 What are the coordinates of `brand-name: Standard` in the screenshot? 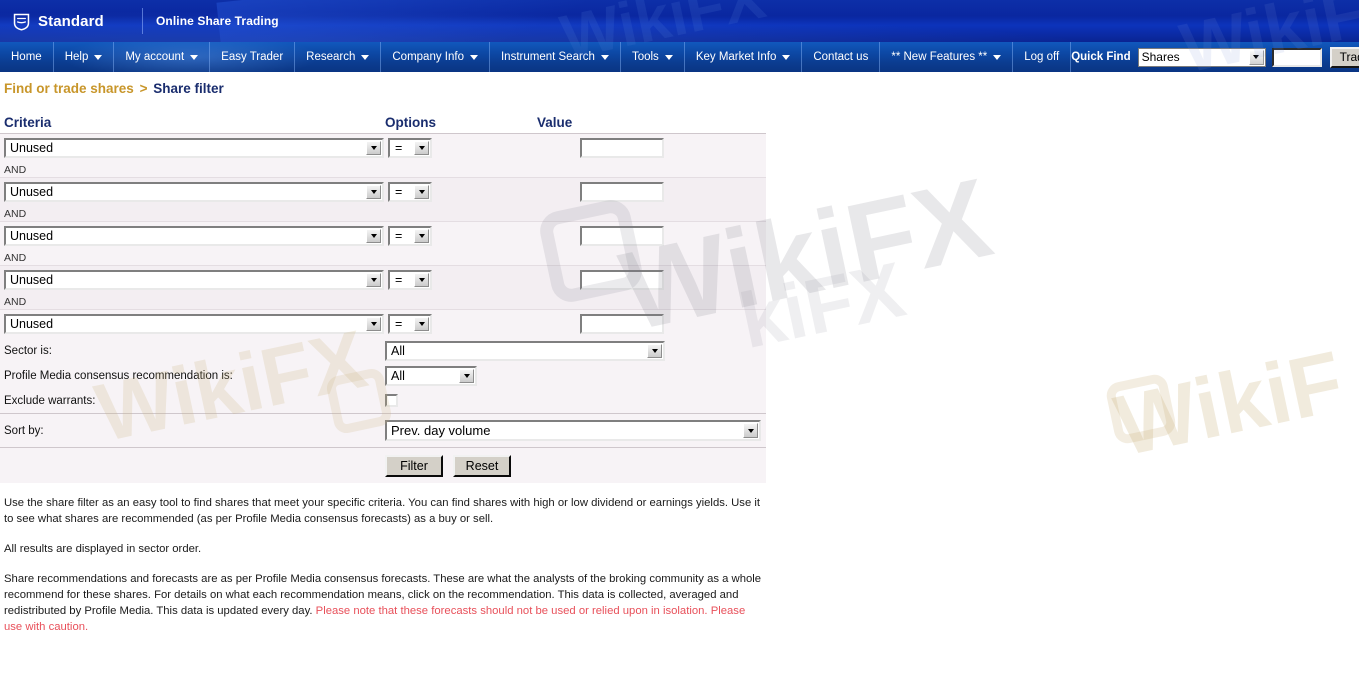 It's located at (71, 21).